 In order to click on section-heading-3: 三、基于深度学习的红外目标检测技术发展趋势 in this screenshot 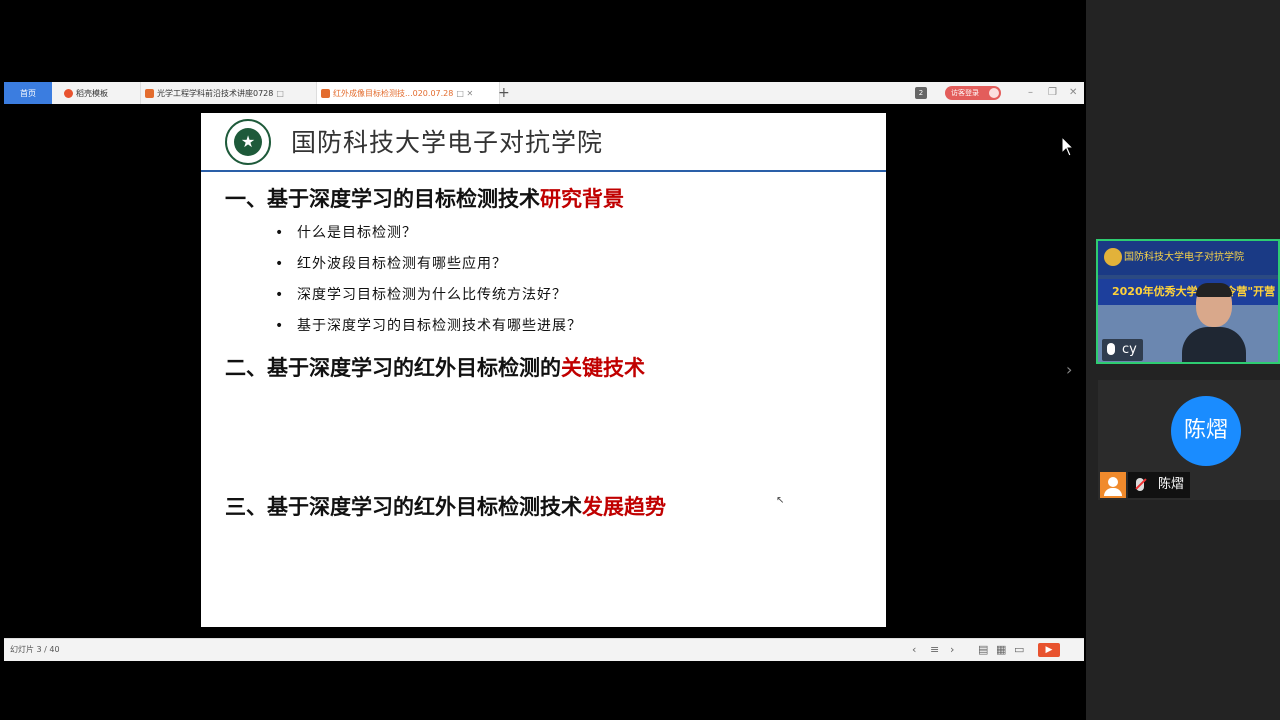, I will do `click(445, 506)`.